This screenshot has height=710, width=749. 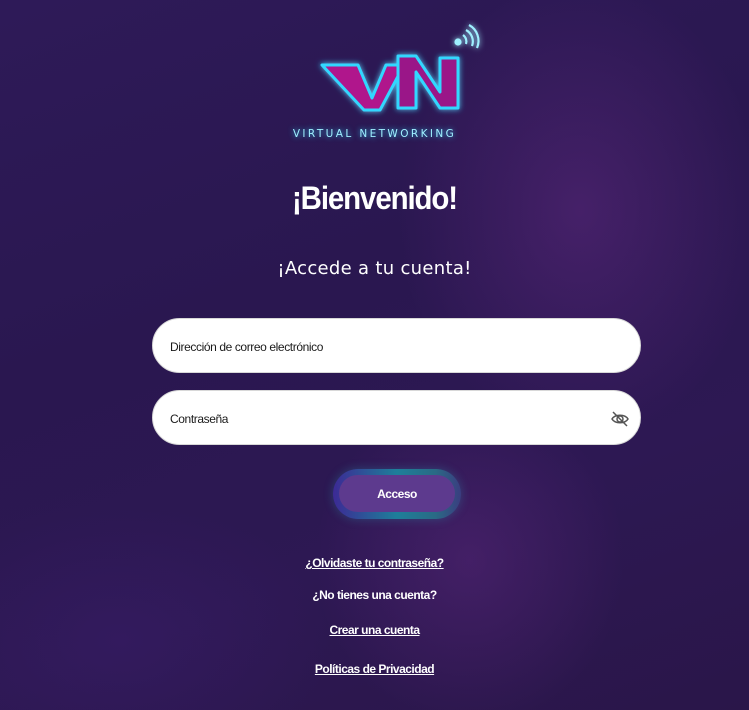 I want to click on create-account-label: Crear una cuenta, so click(x=374, y=630).